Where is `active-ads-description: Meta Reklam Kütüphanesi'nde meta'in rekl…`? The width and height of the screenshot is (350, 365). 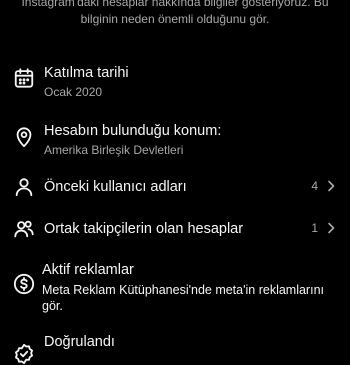
active-ads-description: Meta Reklam Kütüphanesi'nde meta'in rekl… is located at coordinates (183, 298).